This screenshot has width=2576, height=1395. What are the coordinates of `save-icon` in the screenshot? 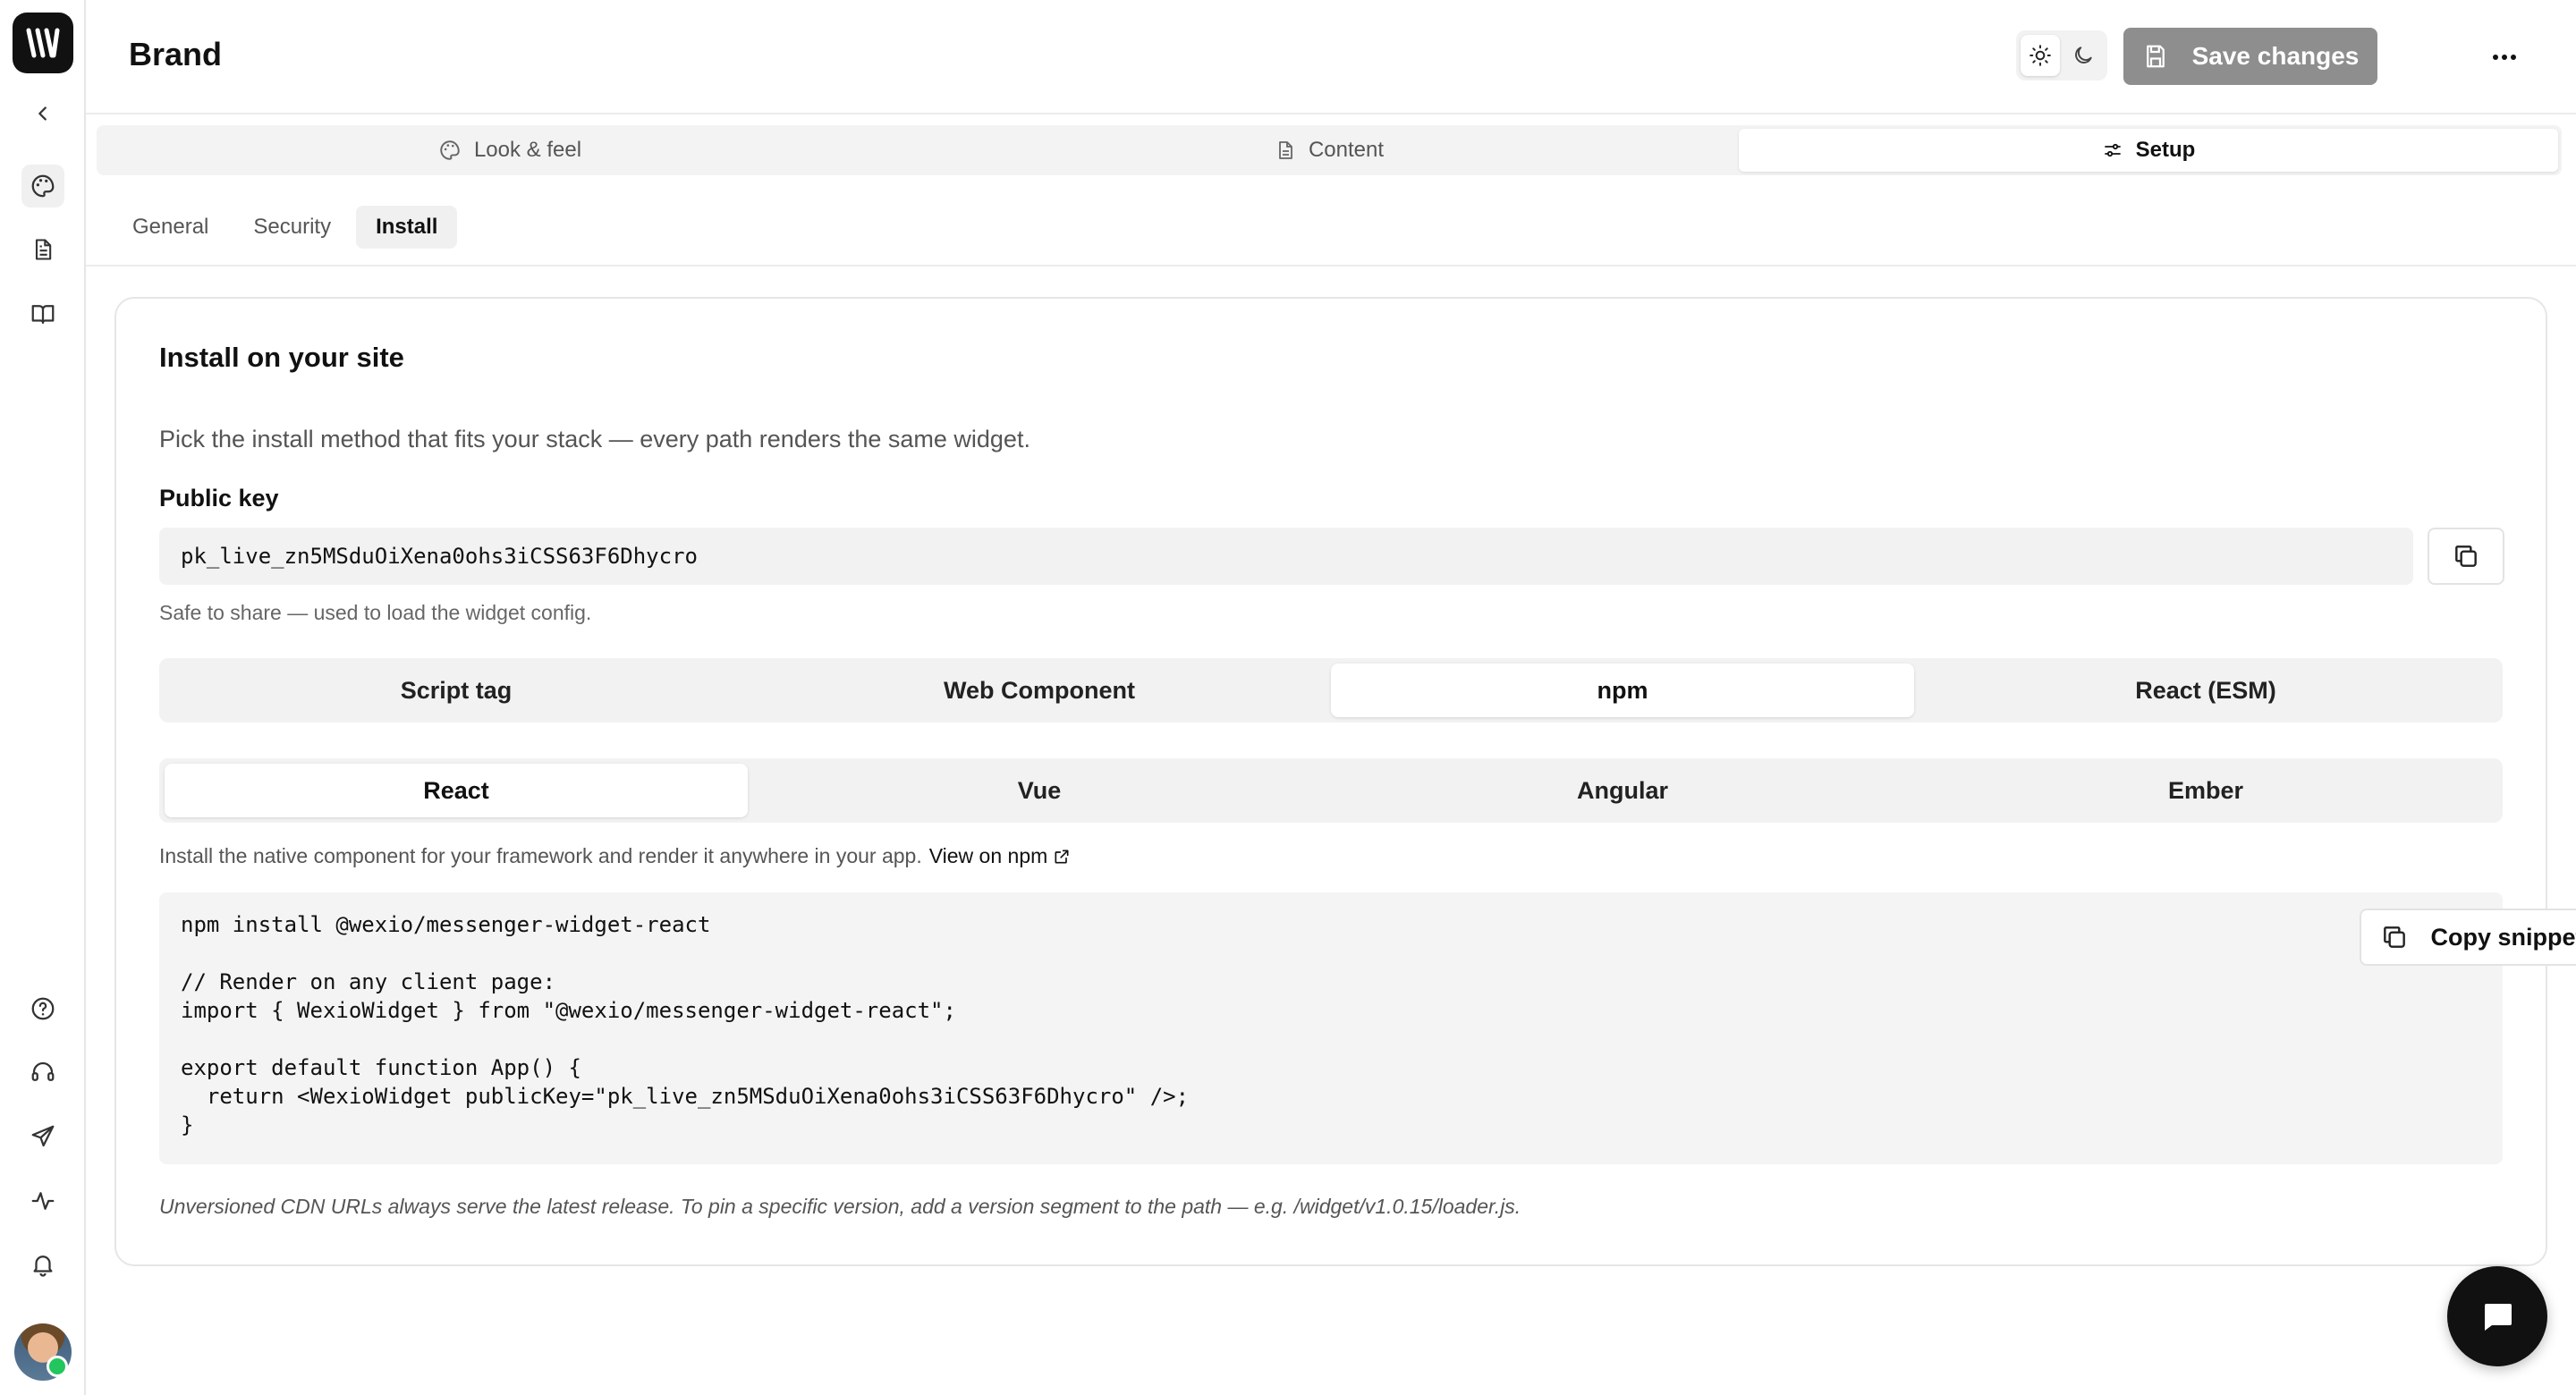 It's located at (2155, 56).